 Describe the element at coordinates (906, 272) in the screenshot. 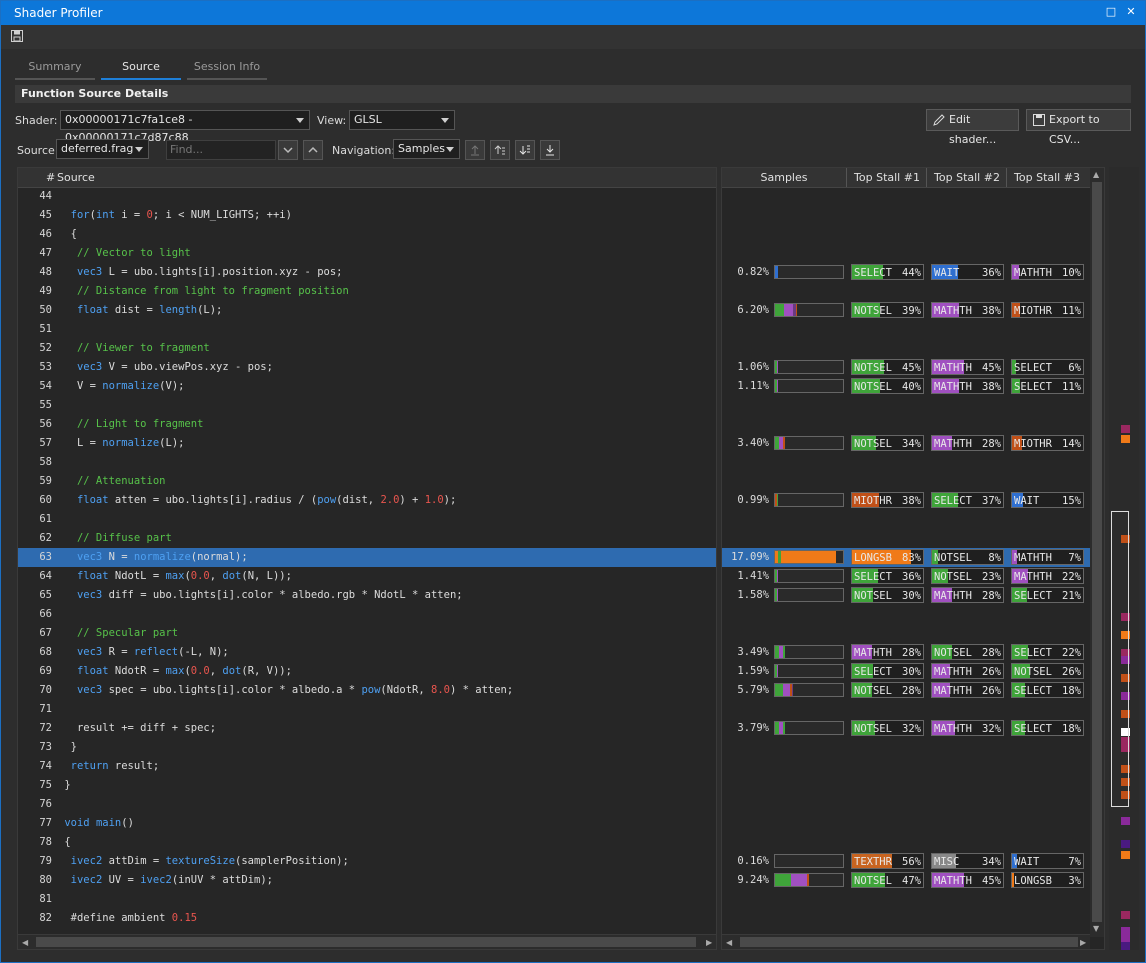

I see `stats-row: 0.82% SELECT 44% WAIT 36% MATHTH 10%` at that location.